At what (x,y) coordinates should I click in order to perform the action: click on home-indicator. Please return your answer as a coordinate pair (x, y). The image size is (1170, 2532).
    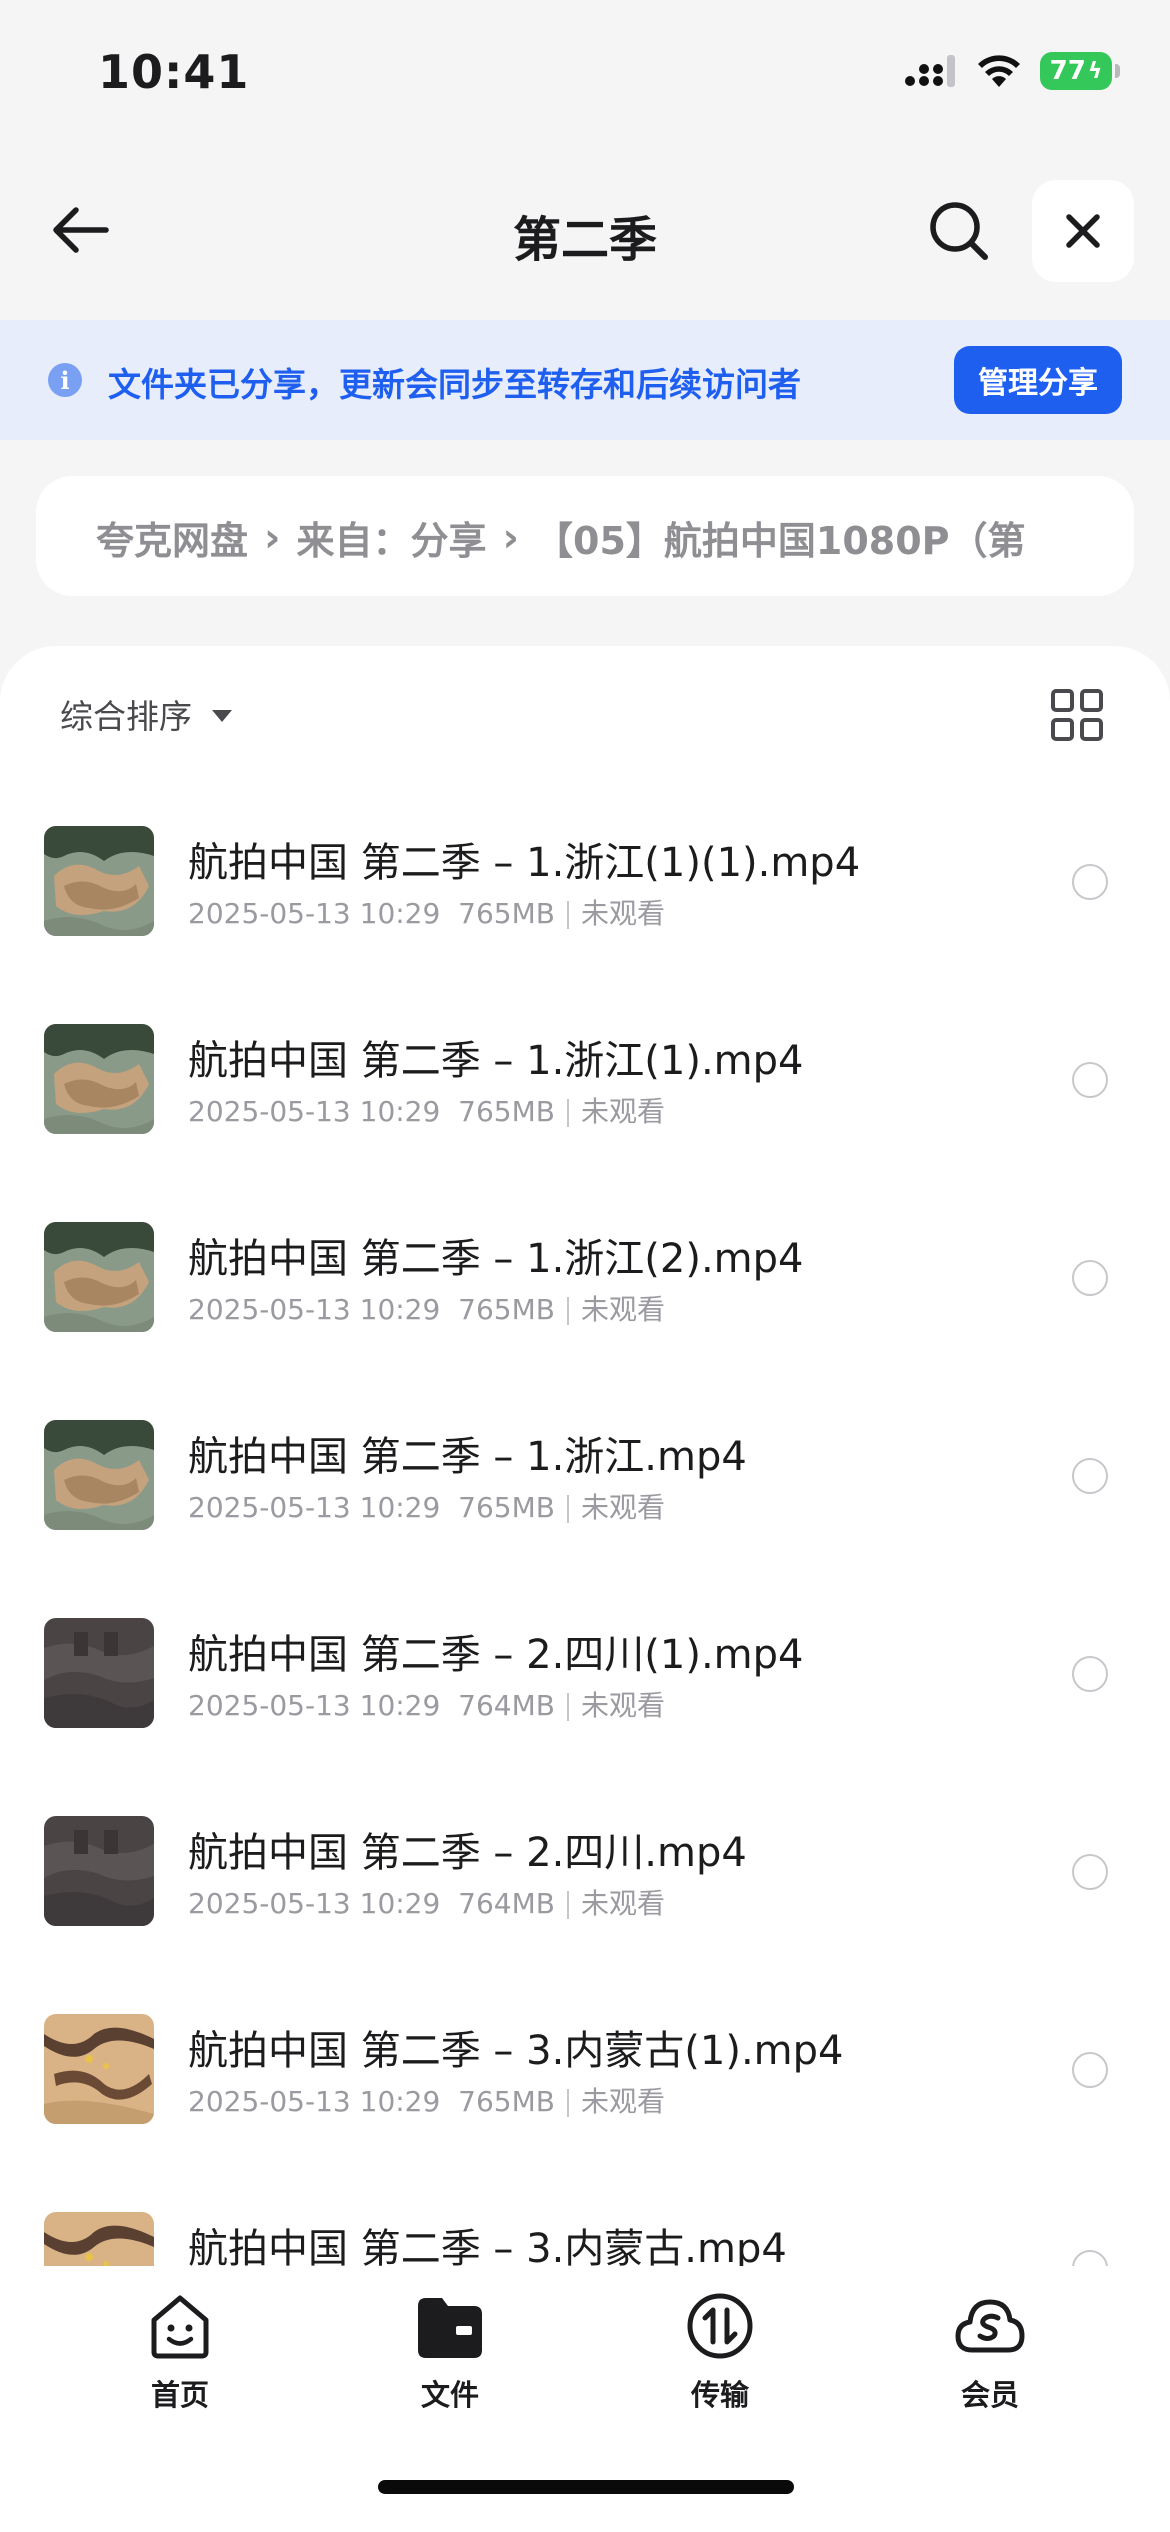
    Looking at the image, I should click on (586, 2487).